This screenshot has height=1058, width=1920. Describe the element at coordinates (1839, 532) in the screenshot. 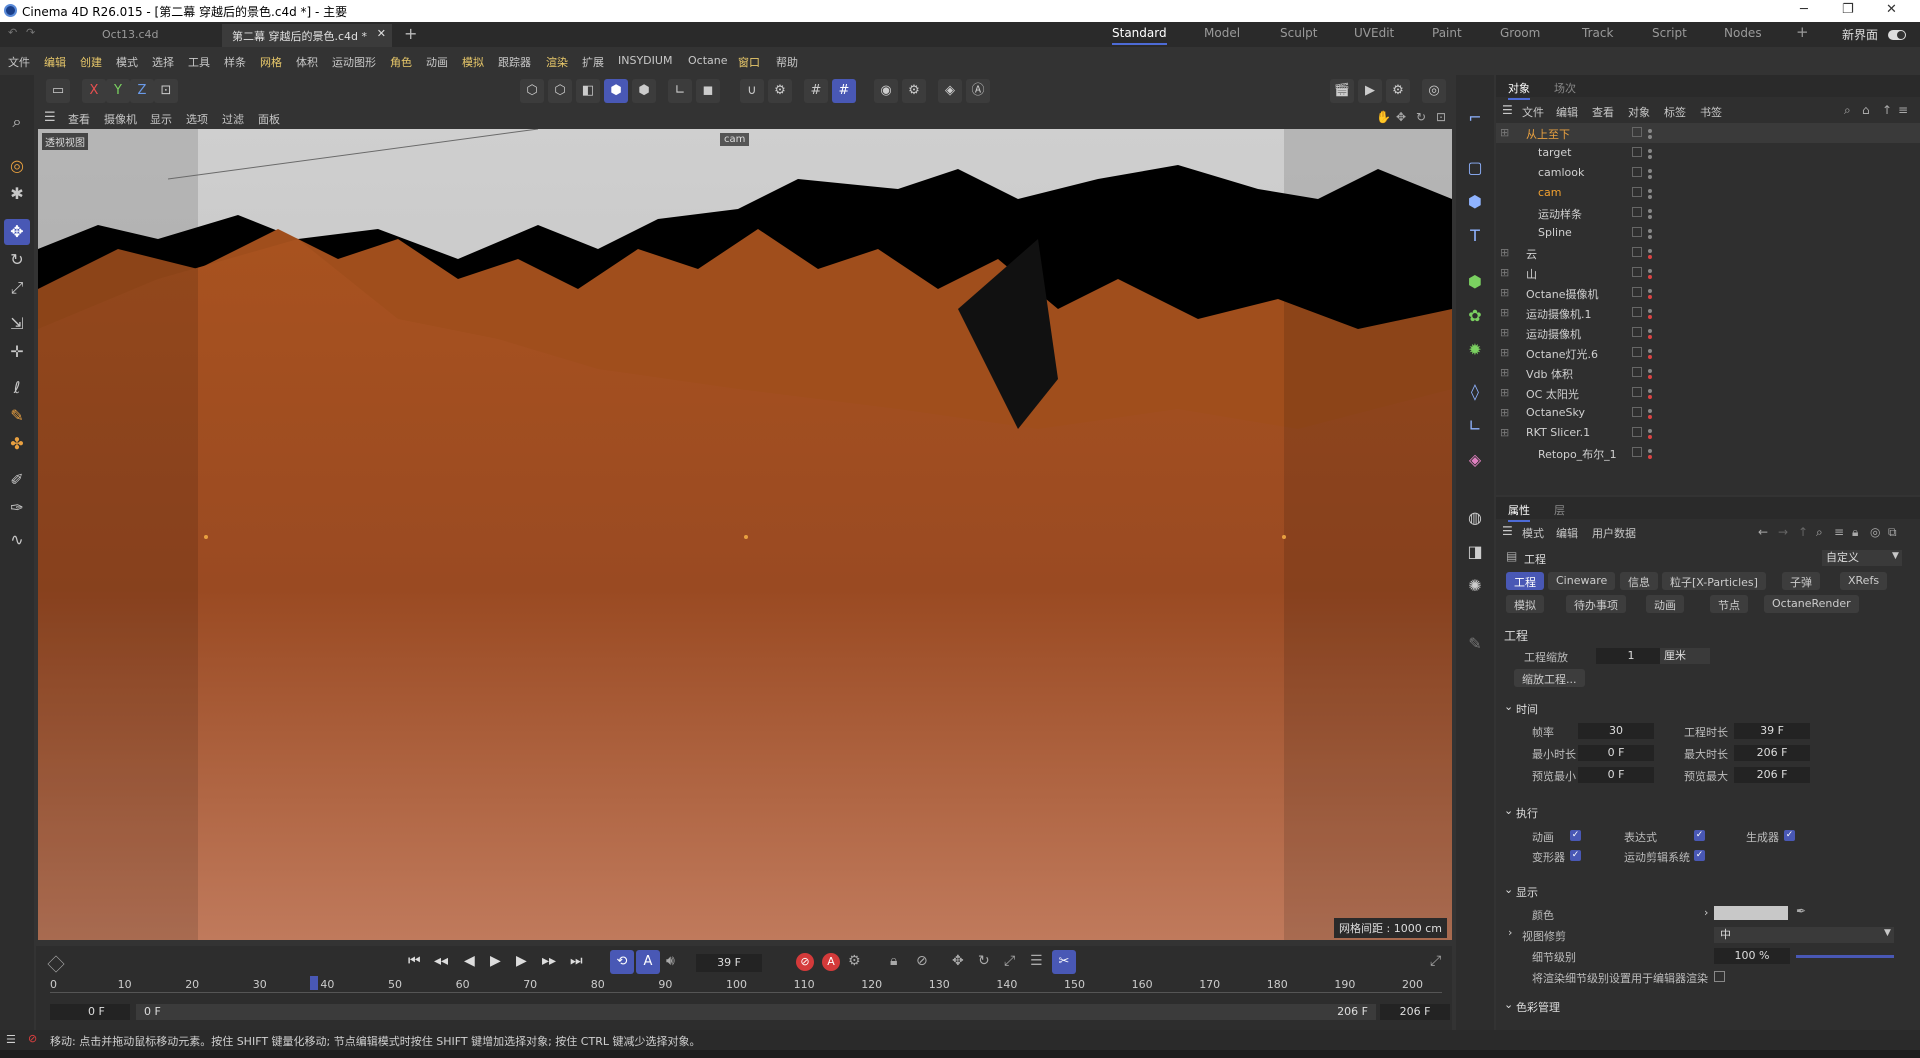

I see `am-filter-icon: ≡` at that location.